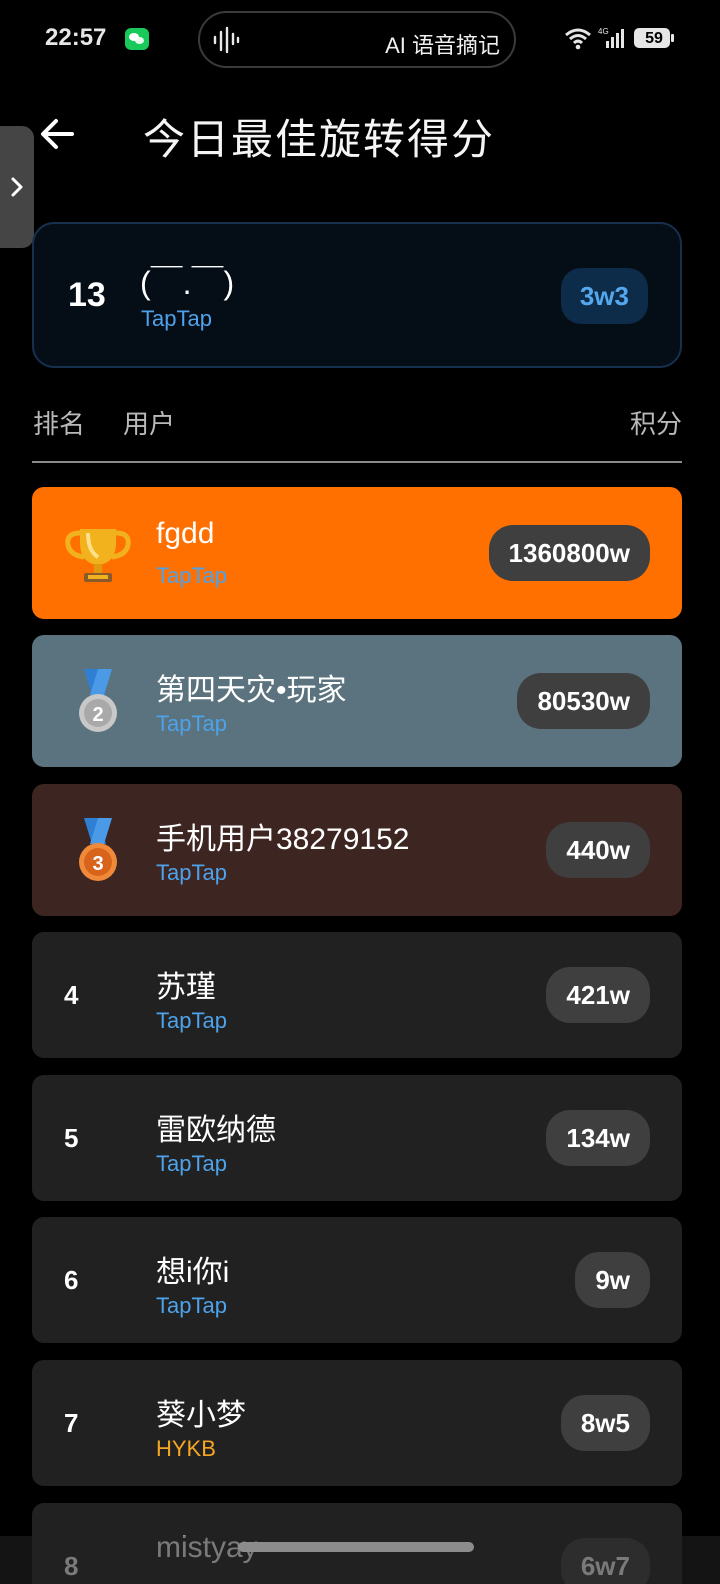 The width and height of the screenshot is (720, 1584). I want to click on chevron-right-icon, so click(17, 187).